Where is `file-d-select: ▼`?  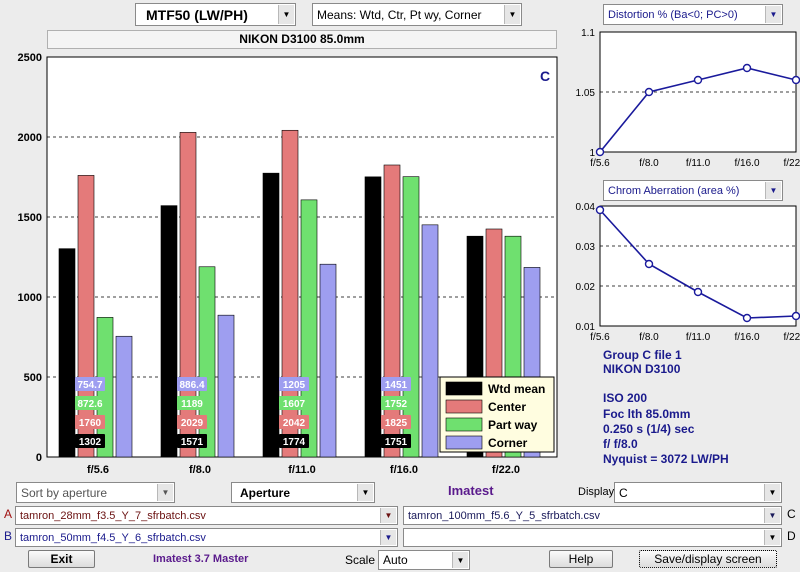
file-d-select: ▼ is located at coordinates (592, 537).